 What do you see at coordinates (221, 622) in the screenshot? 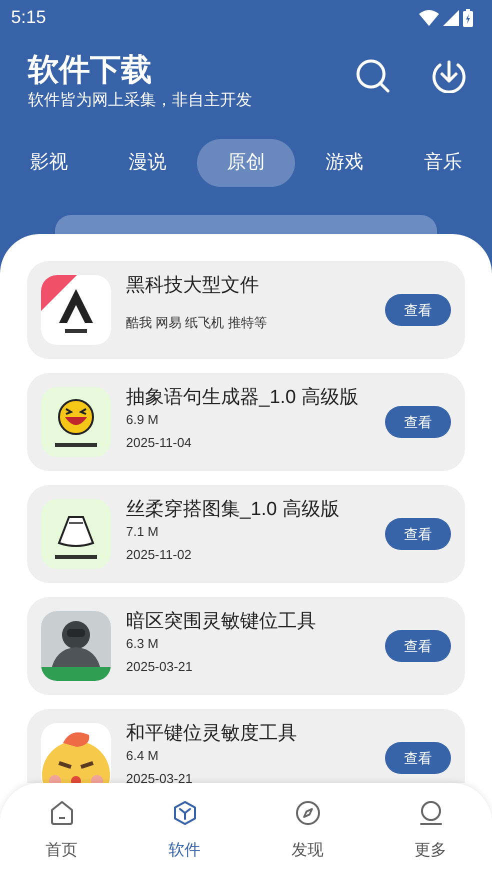
I see `app-name: 暗区突围灵敏键位工具` at bounding box center [221, 622].